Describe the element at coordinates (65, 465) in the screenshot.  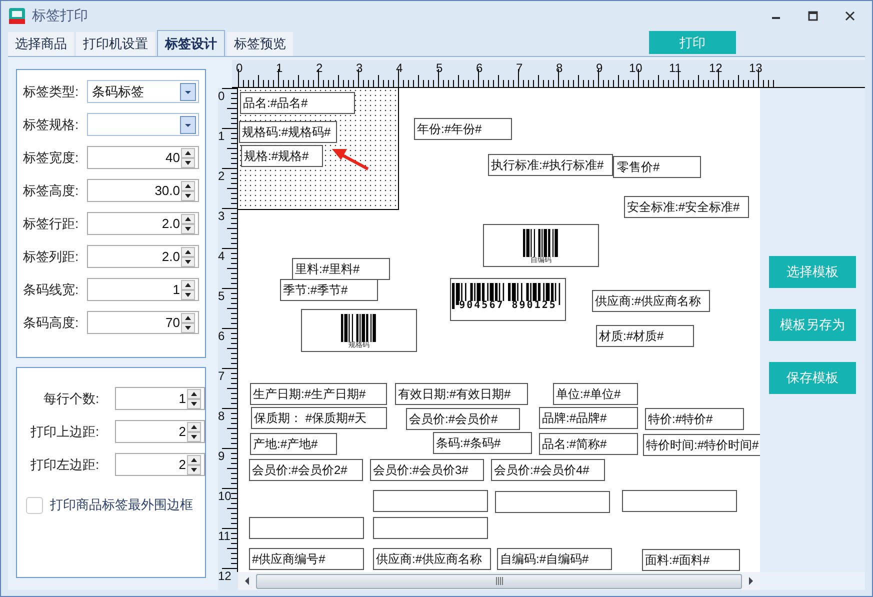
I see `field-label: 打印左边距:` at that location.